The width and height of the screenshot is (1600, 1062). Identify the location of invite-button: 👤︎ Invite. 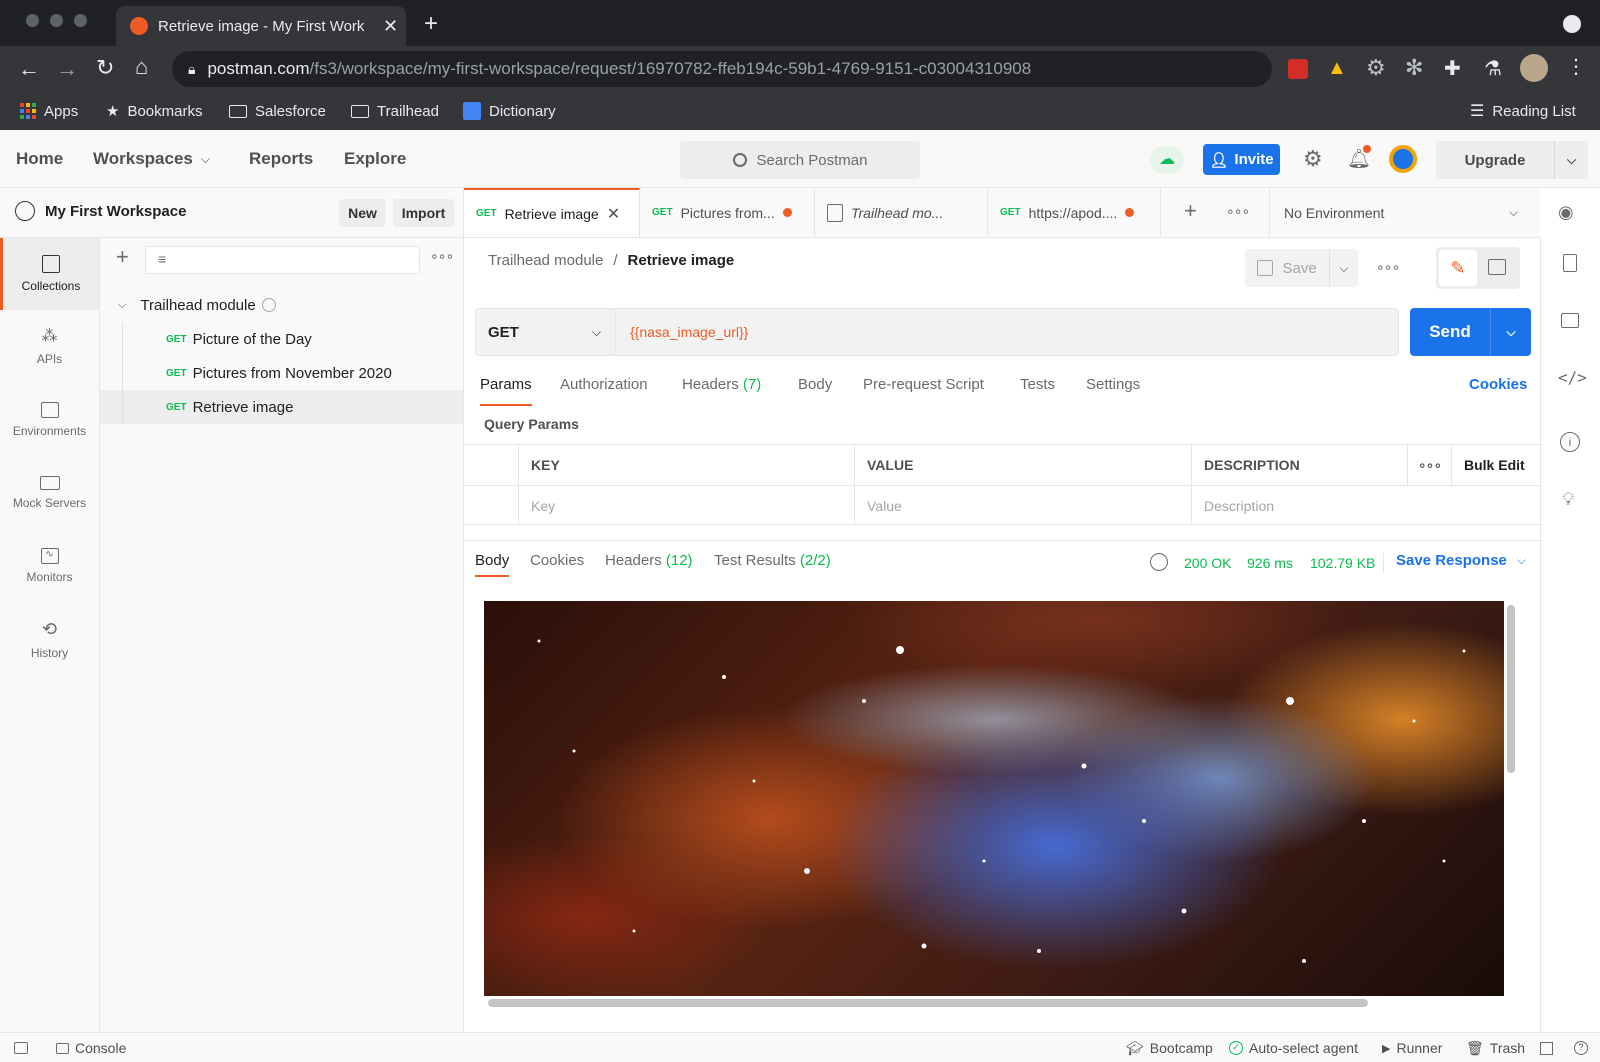
(1241, 159).